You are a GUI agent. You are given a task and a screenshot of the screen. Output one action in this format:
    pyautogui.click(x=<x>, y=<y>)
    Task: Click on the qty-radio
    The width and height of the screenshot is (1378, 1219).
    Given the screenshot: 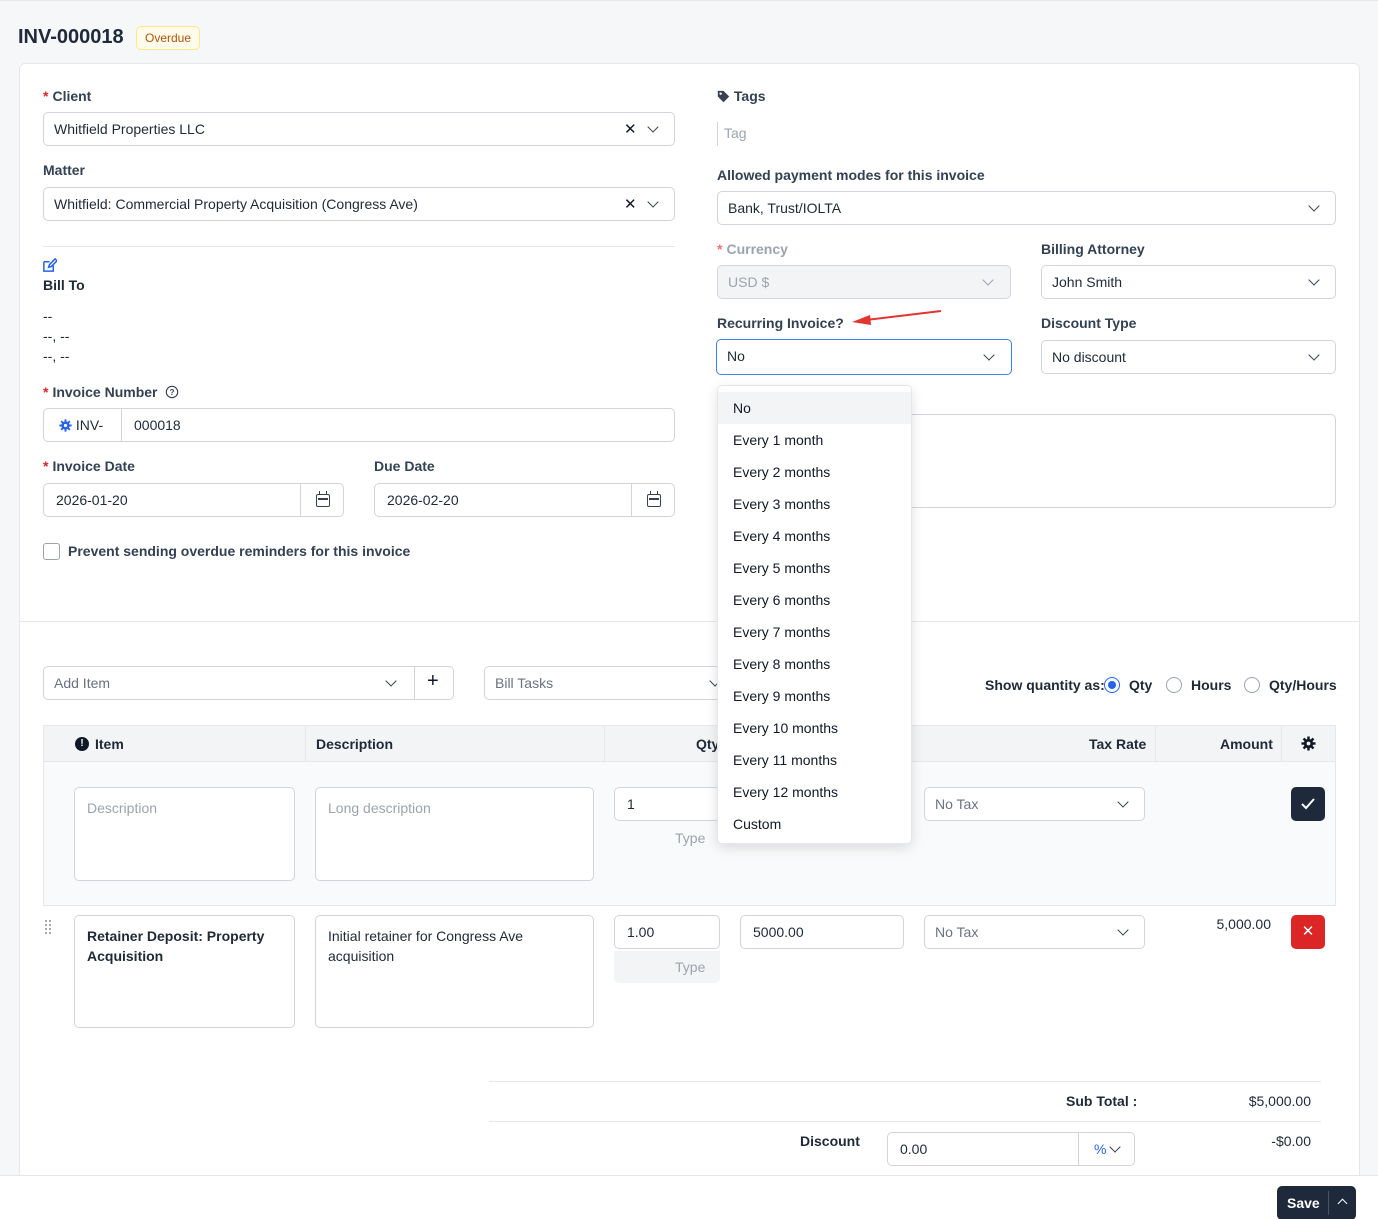 What is the action you would take?
    pyautogui.click(x=1112, y=685)
    